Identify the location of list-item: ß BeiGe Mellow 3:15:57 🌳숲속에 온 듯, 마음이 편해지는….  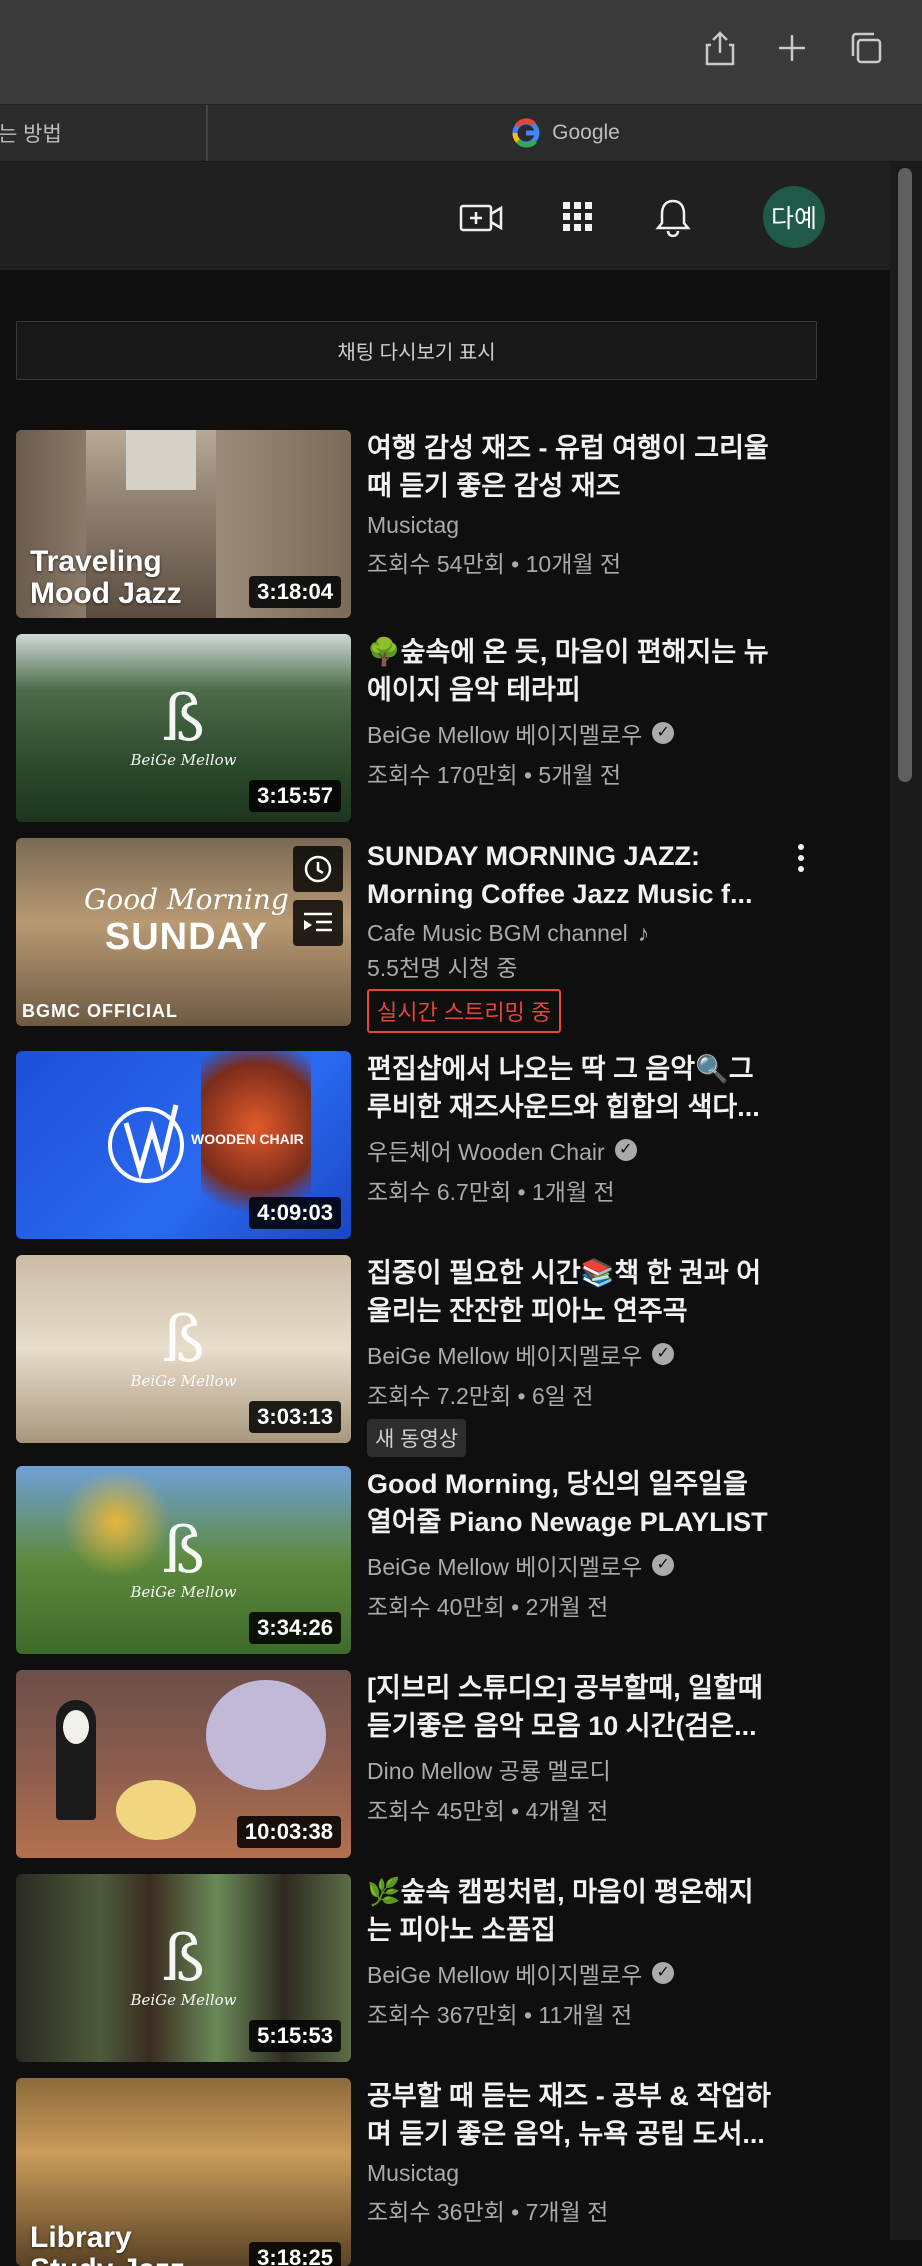
(416, 728).